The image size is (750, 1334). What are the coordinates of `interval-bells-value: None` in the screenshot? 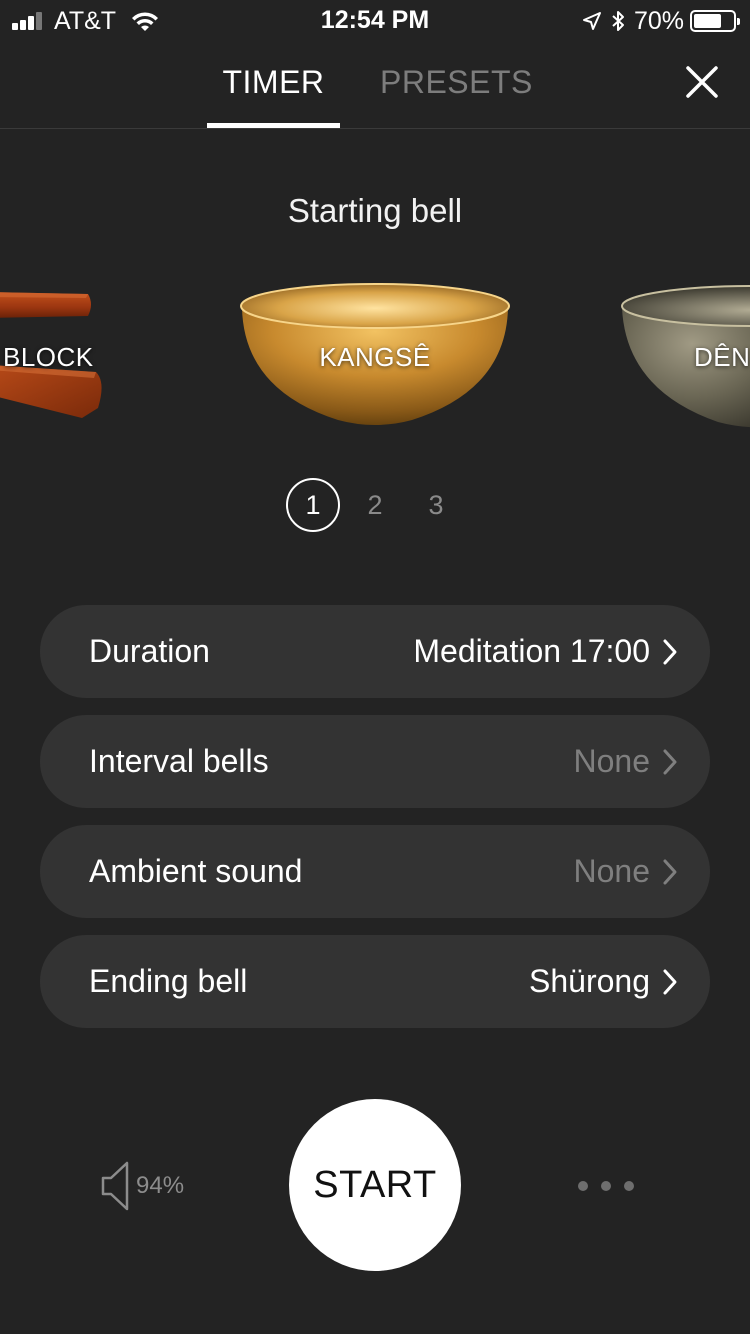 It's located at (612, 761).